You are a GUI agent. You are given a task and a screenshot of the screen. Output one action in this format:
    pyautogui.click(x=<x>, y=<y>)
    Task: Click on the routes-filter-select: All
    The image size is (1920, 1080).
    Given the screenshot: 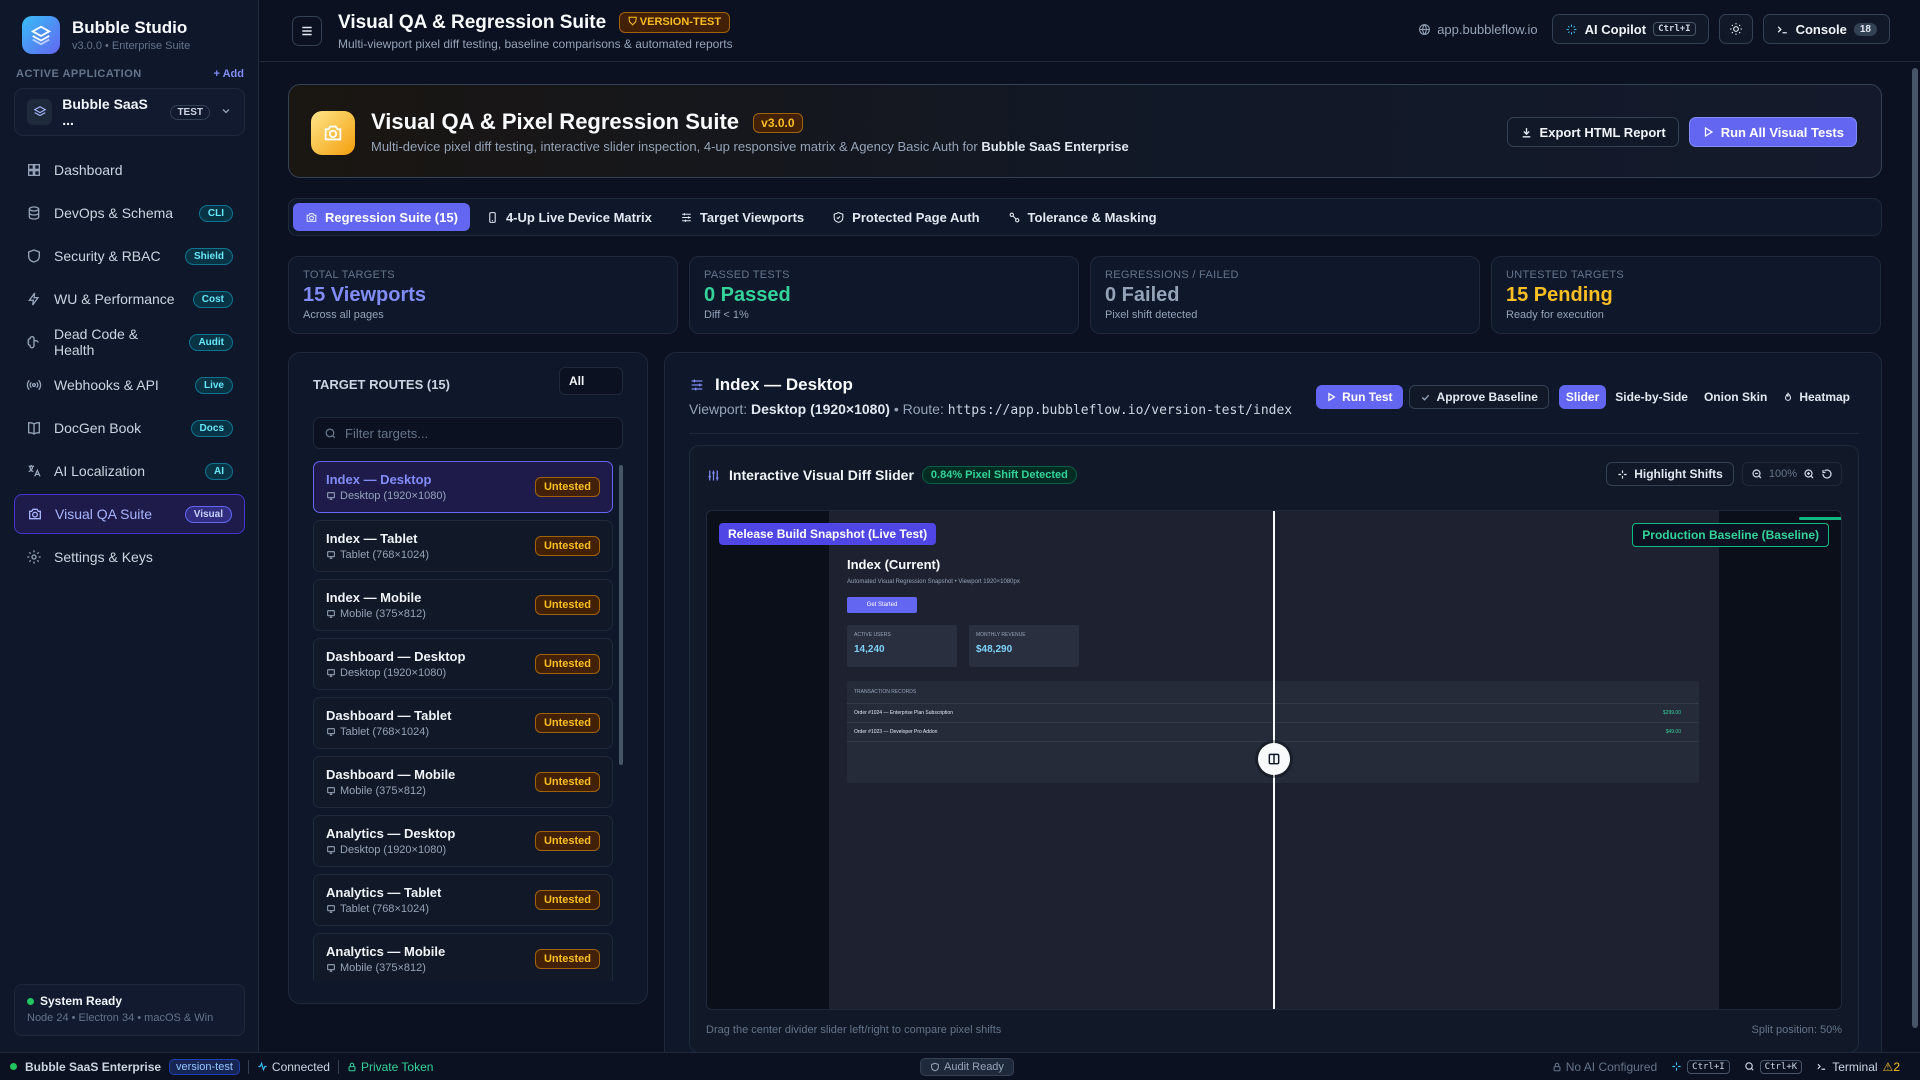 What is the action you would take?
    pyautogui.click(x=591, y=381)
    